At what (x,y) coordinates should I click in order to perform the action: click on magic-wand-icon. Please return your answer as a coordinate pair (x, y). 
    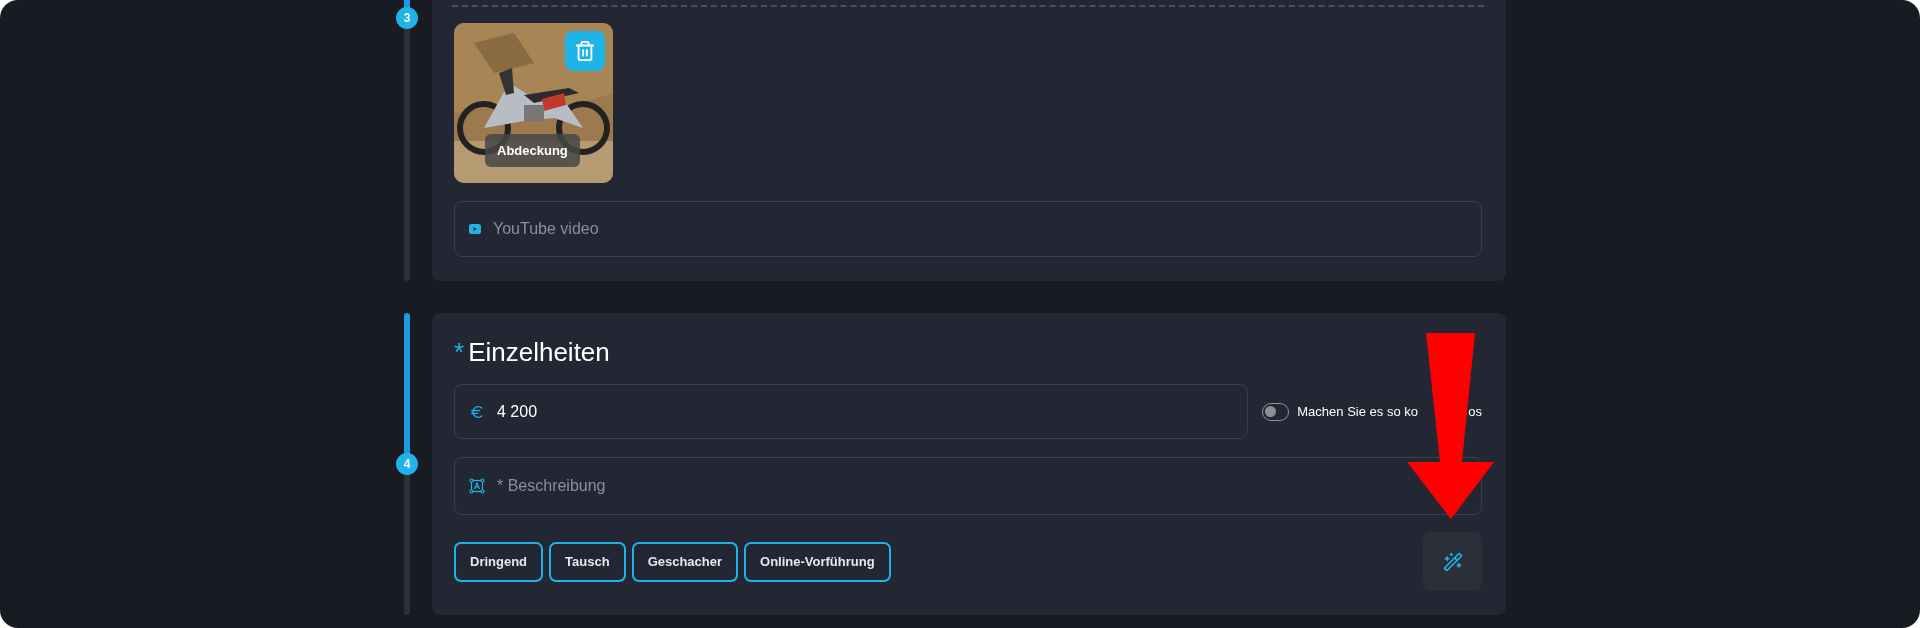
    Looking at the image, I should click on (1452, 561).